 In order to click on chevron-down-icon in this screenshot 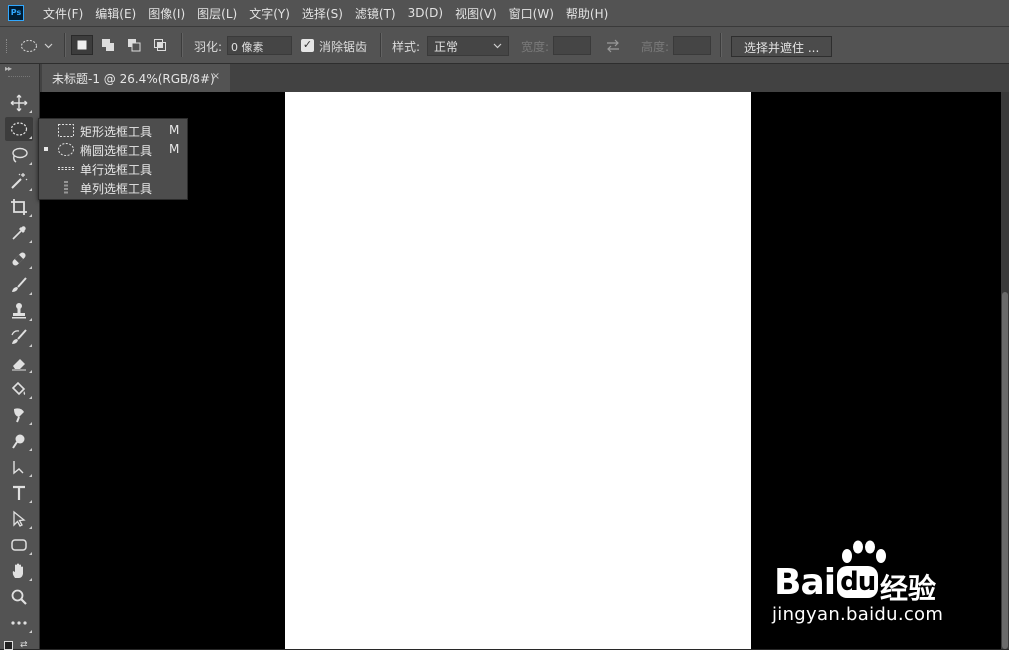, I will do `click(48, 46)`.